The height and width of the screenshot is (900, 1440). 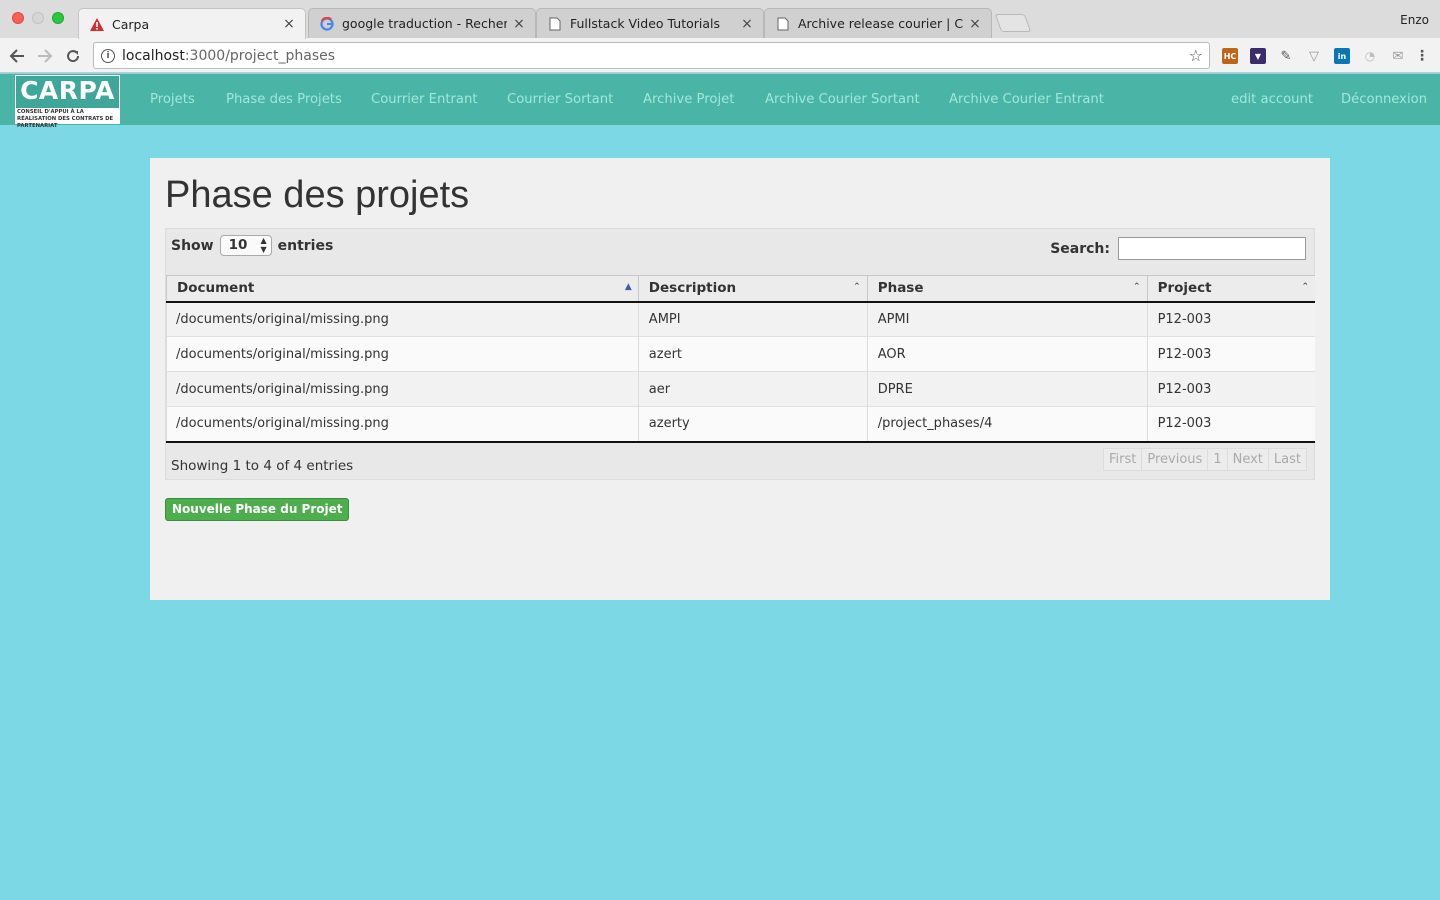 I want to click on tab-title: Fullstack Video Tutorials, so click(x=645, y=23).